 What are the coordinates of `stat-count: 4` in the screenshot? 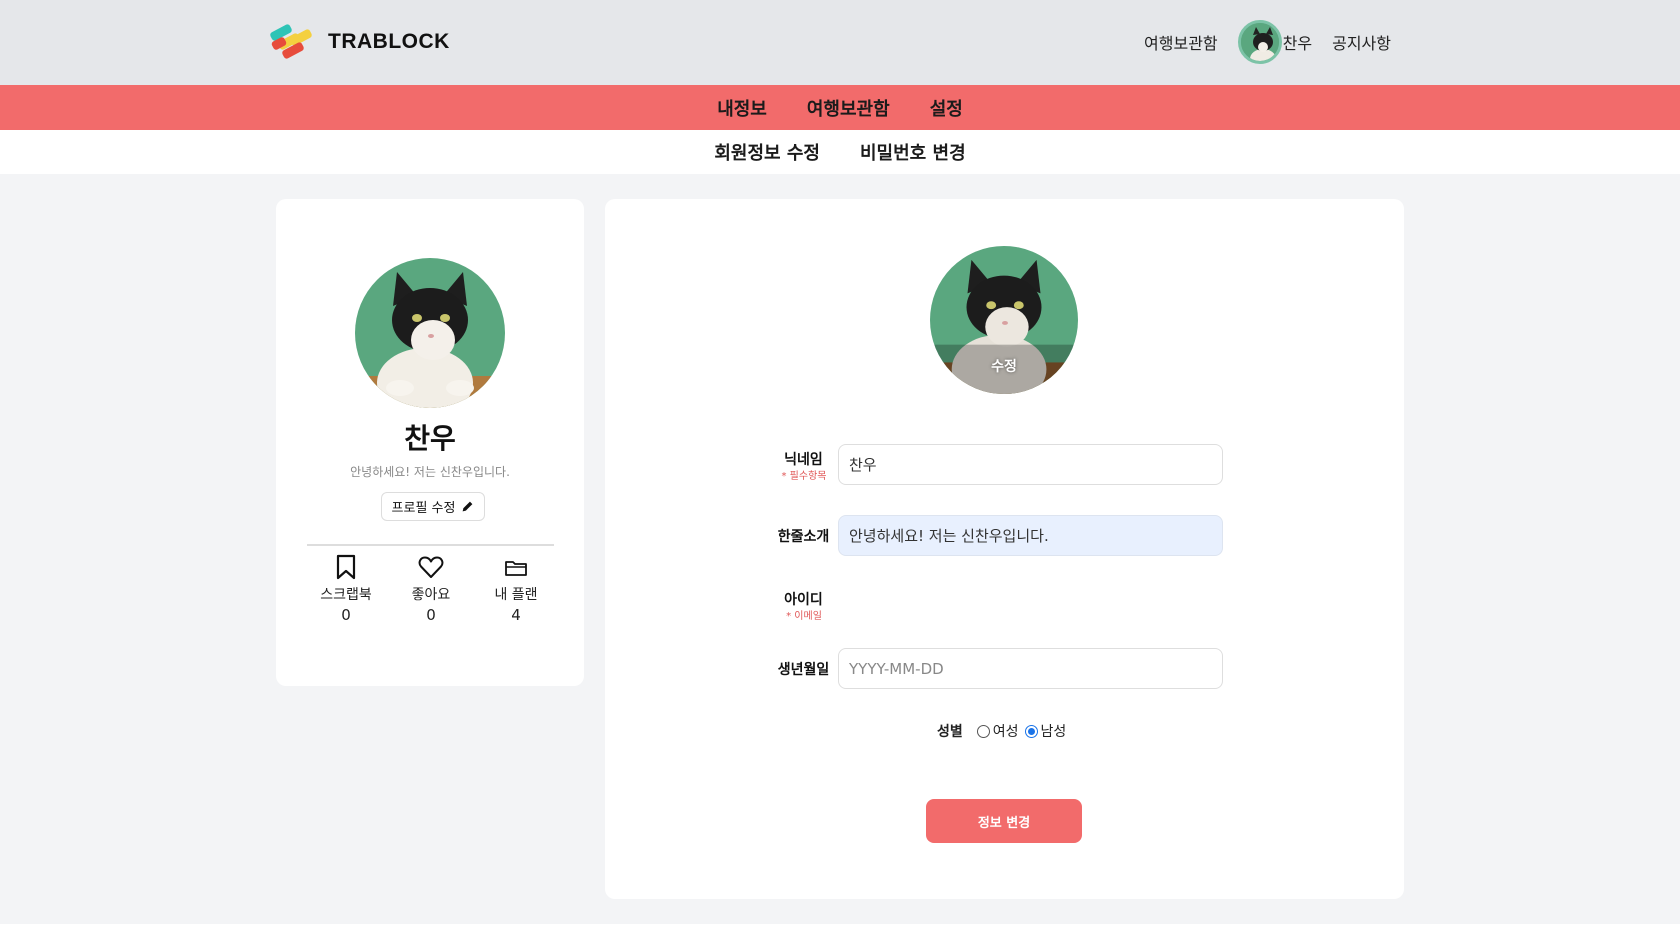 It's located at (516, 615).